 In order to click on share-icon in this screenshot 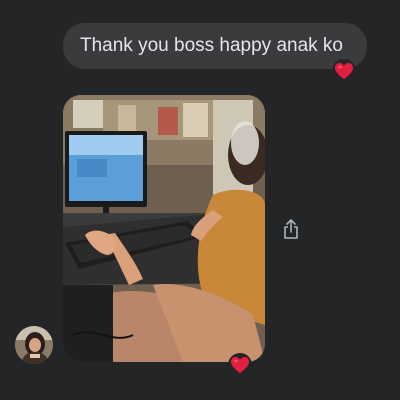, I will do `click(291, 229)`.